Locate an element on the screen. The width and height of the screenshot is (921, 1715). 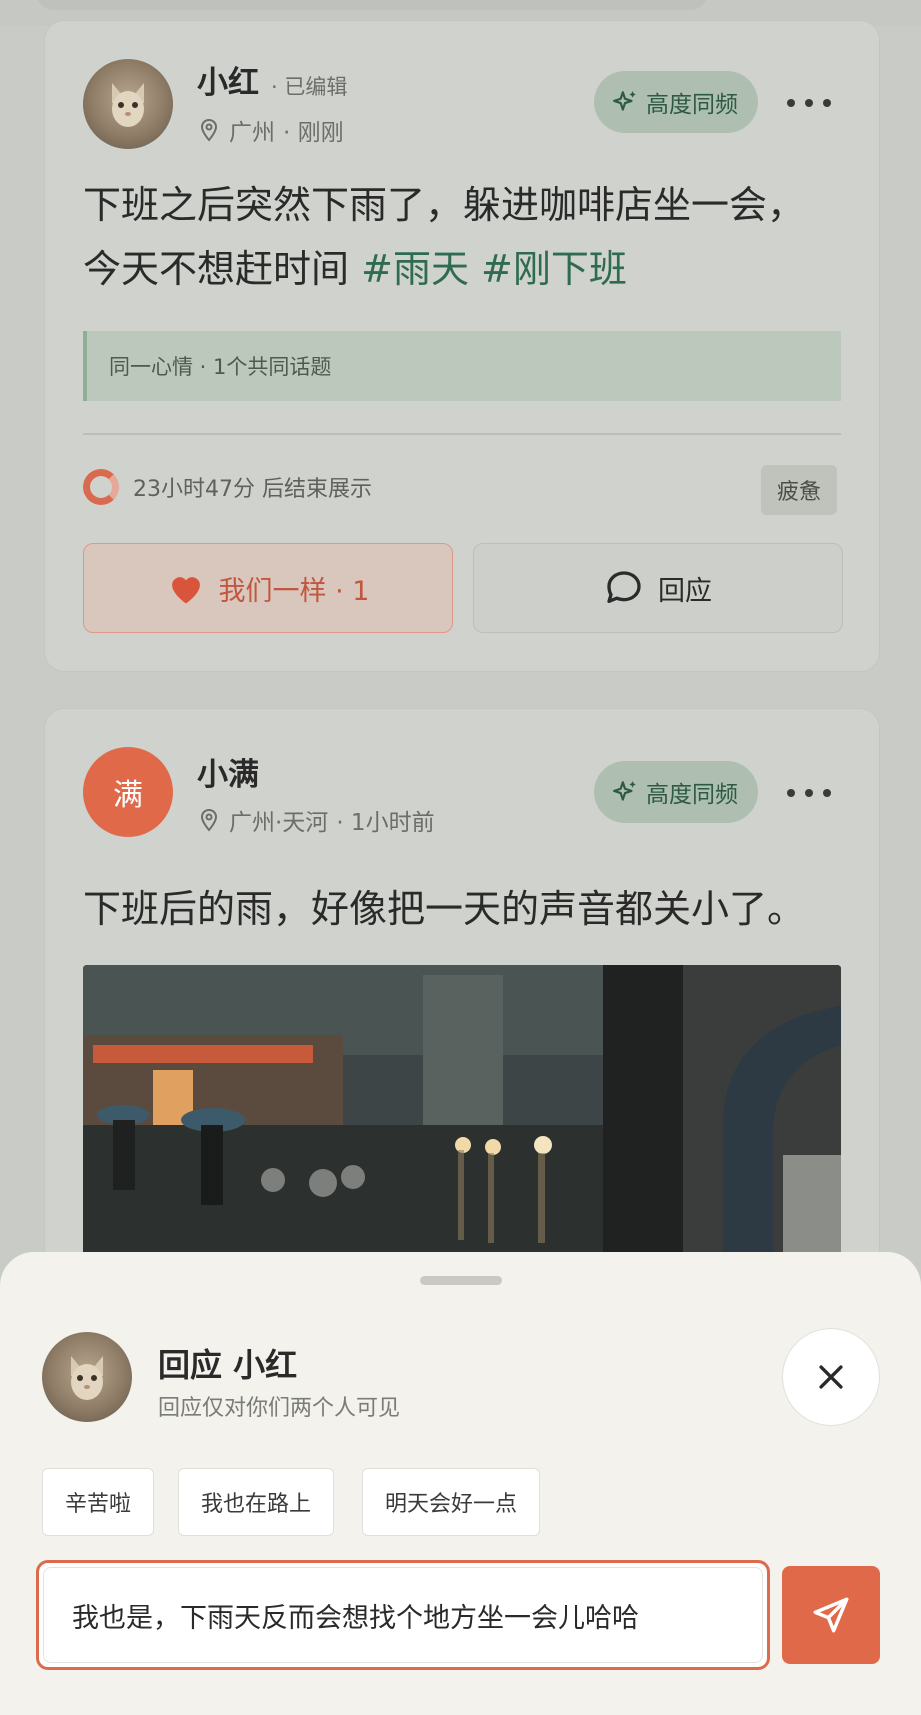
send-button is located at coordinates (831, 1615).